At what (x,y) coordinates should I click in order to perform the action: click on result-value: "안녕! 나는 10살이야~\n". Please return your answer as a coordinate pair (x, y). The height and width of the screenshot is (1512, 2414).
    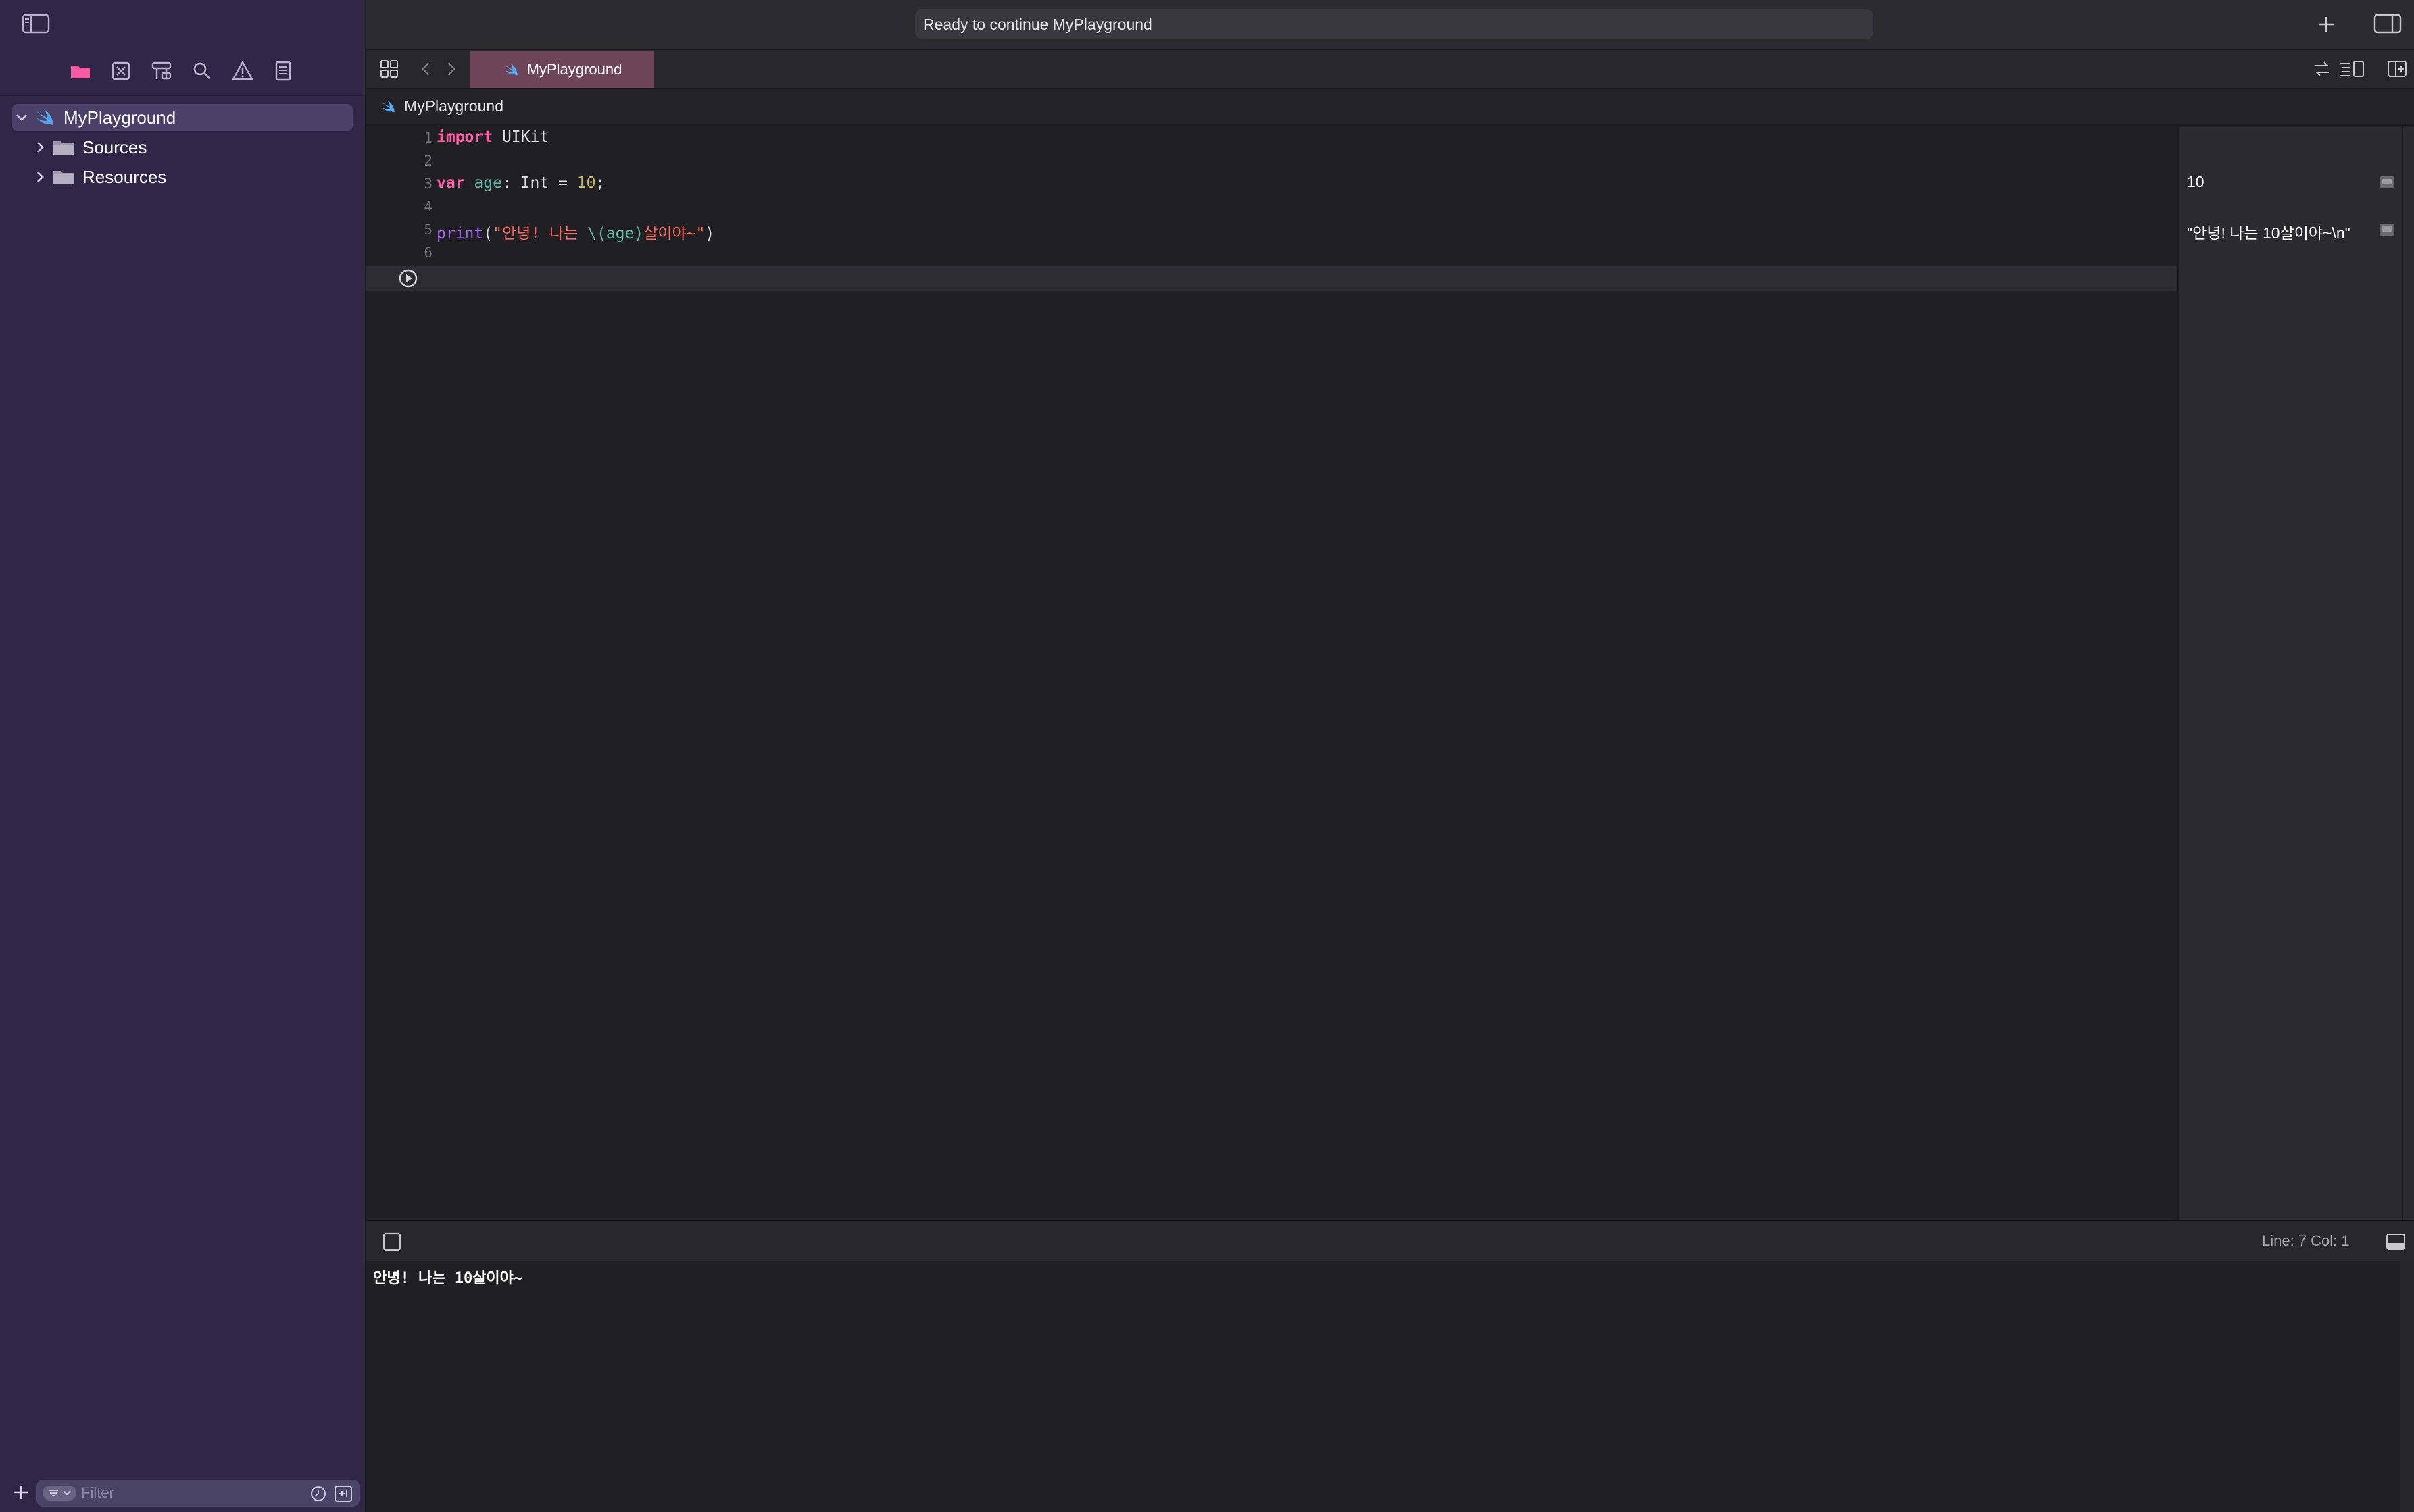
    Looking at the image, I should click on (2268, 233).